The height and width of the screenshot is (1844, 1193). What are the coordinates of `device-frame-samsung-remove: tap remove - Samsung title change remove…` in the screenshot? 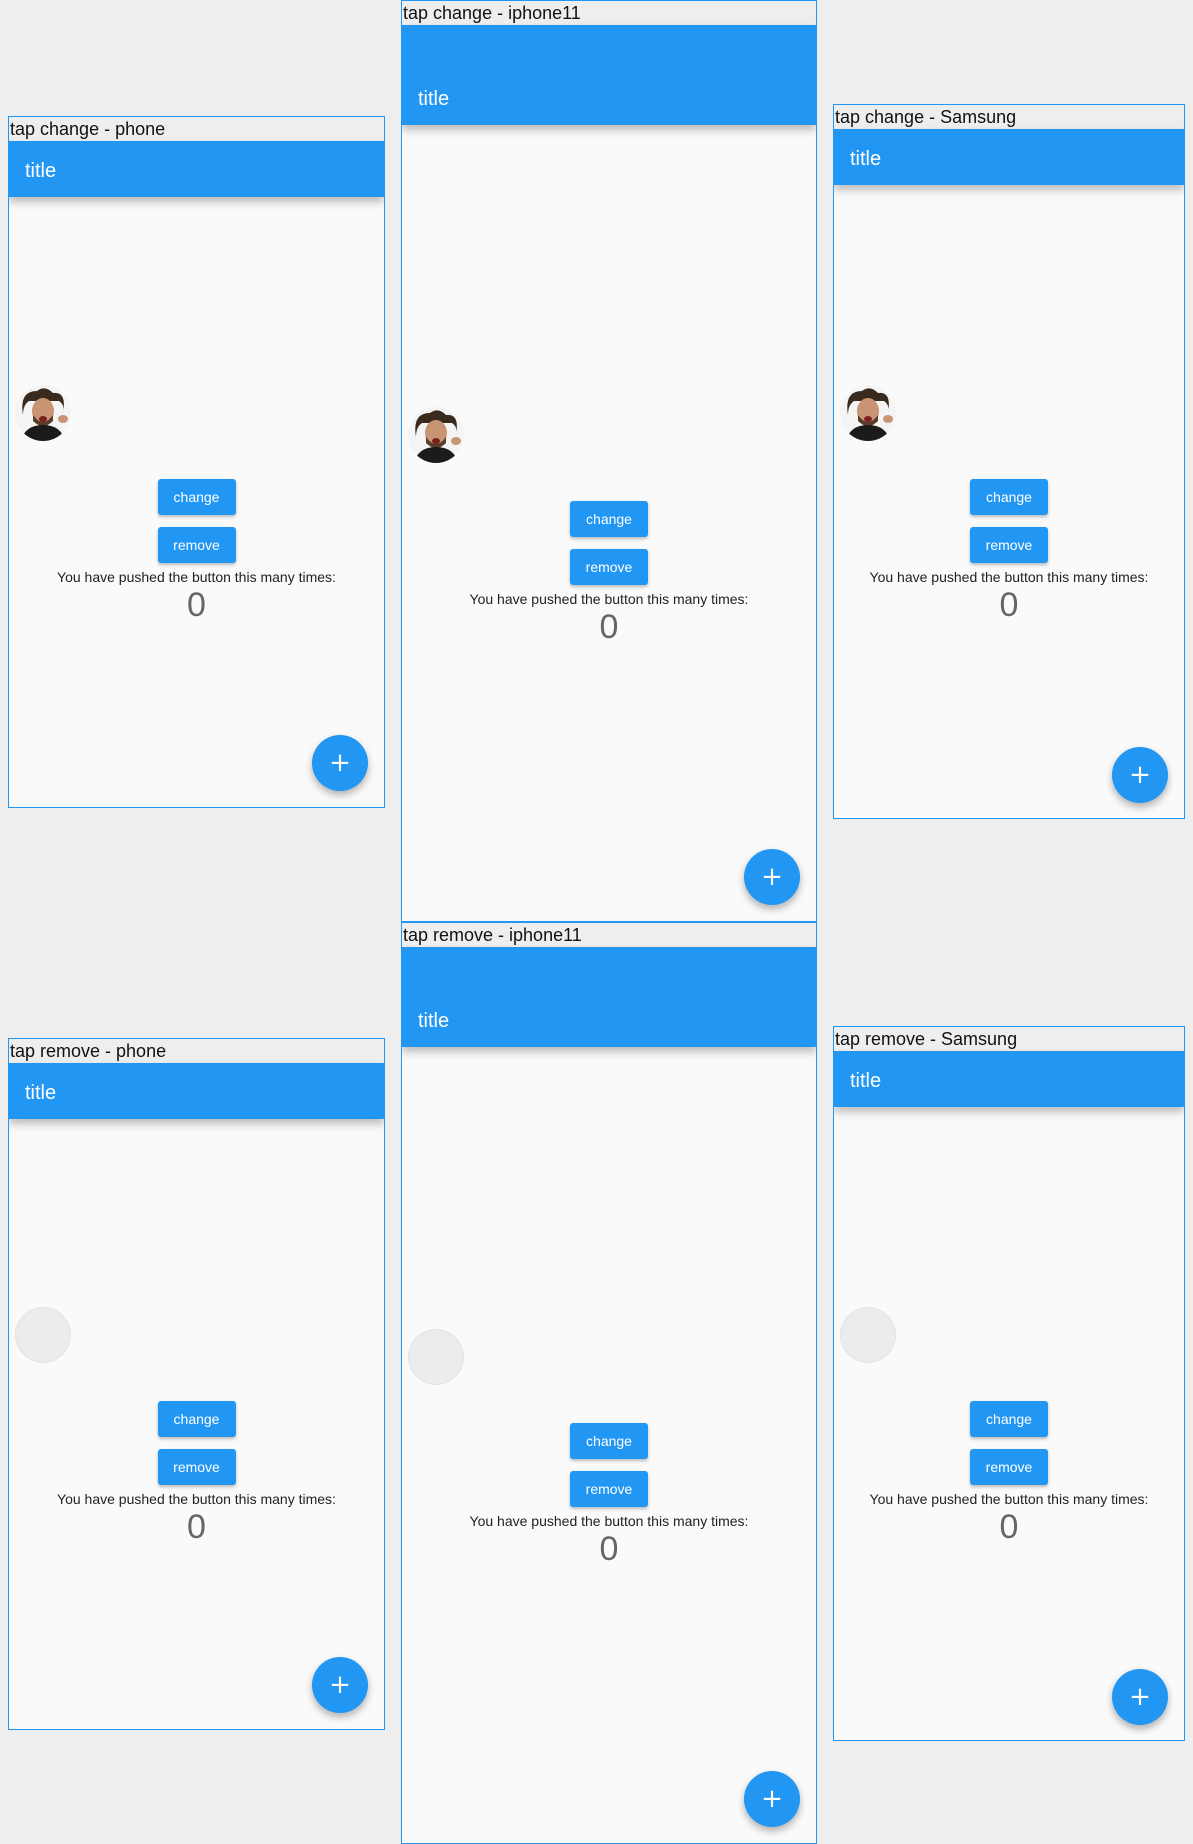 It's located at (1009, 1383).